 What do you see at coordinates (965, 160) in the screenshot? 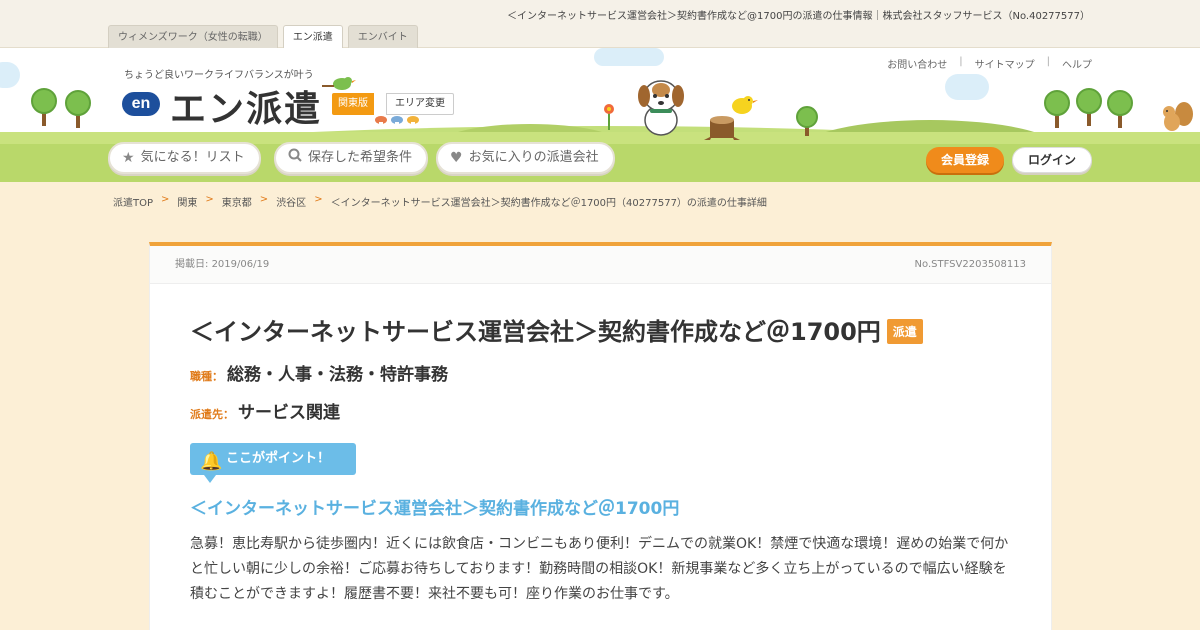
I see `register-button: 会員登録` at bounding box center [965, 160].